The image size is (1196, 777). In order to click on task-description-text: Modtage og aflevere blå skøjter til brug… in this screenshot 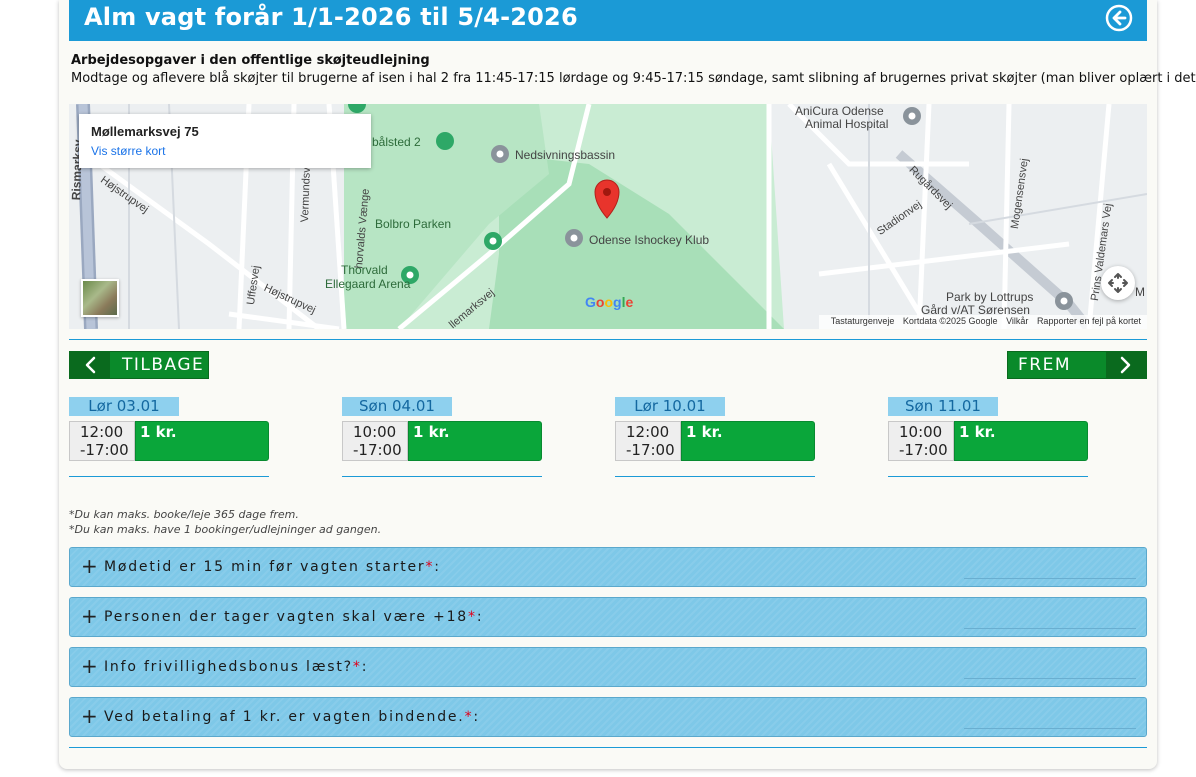, I will do `click(633, 78)`.